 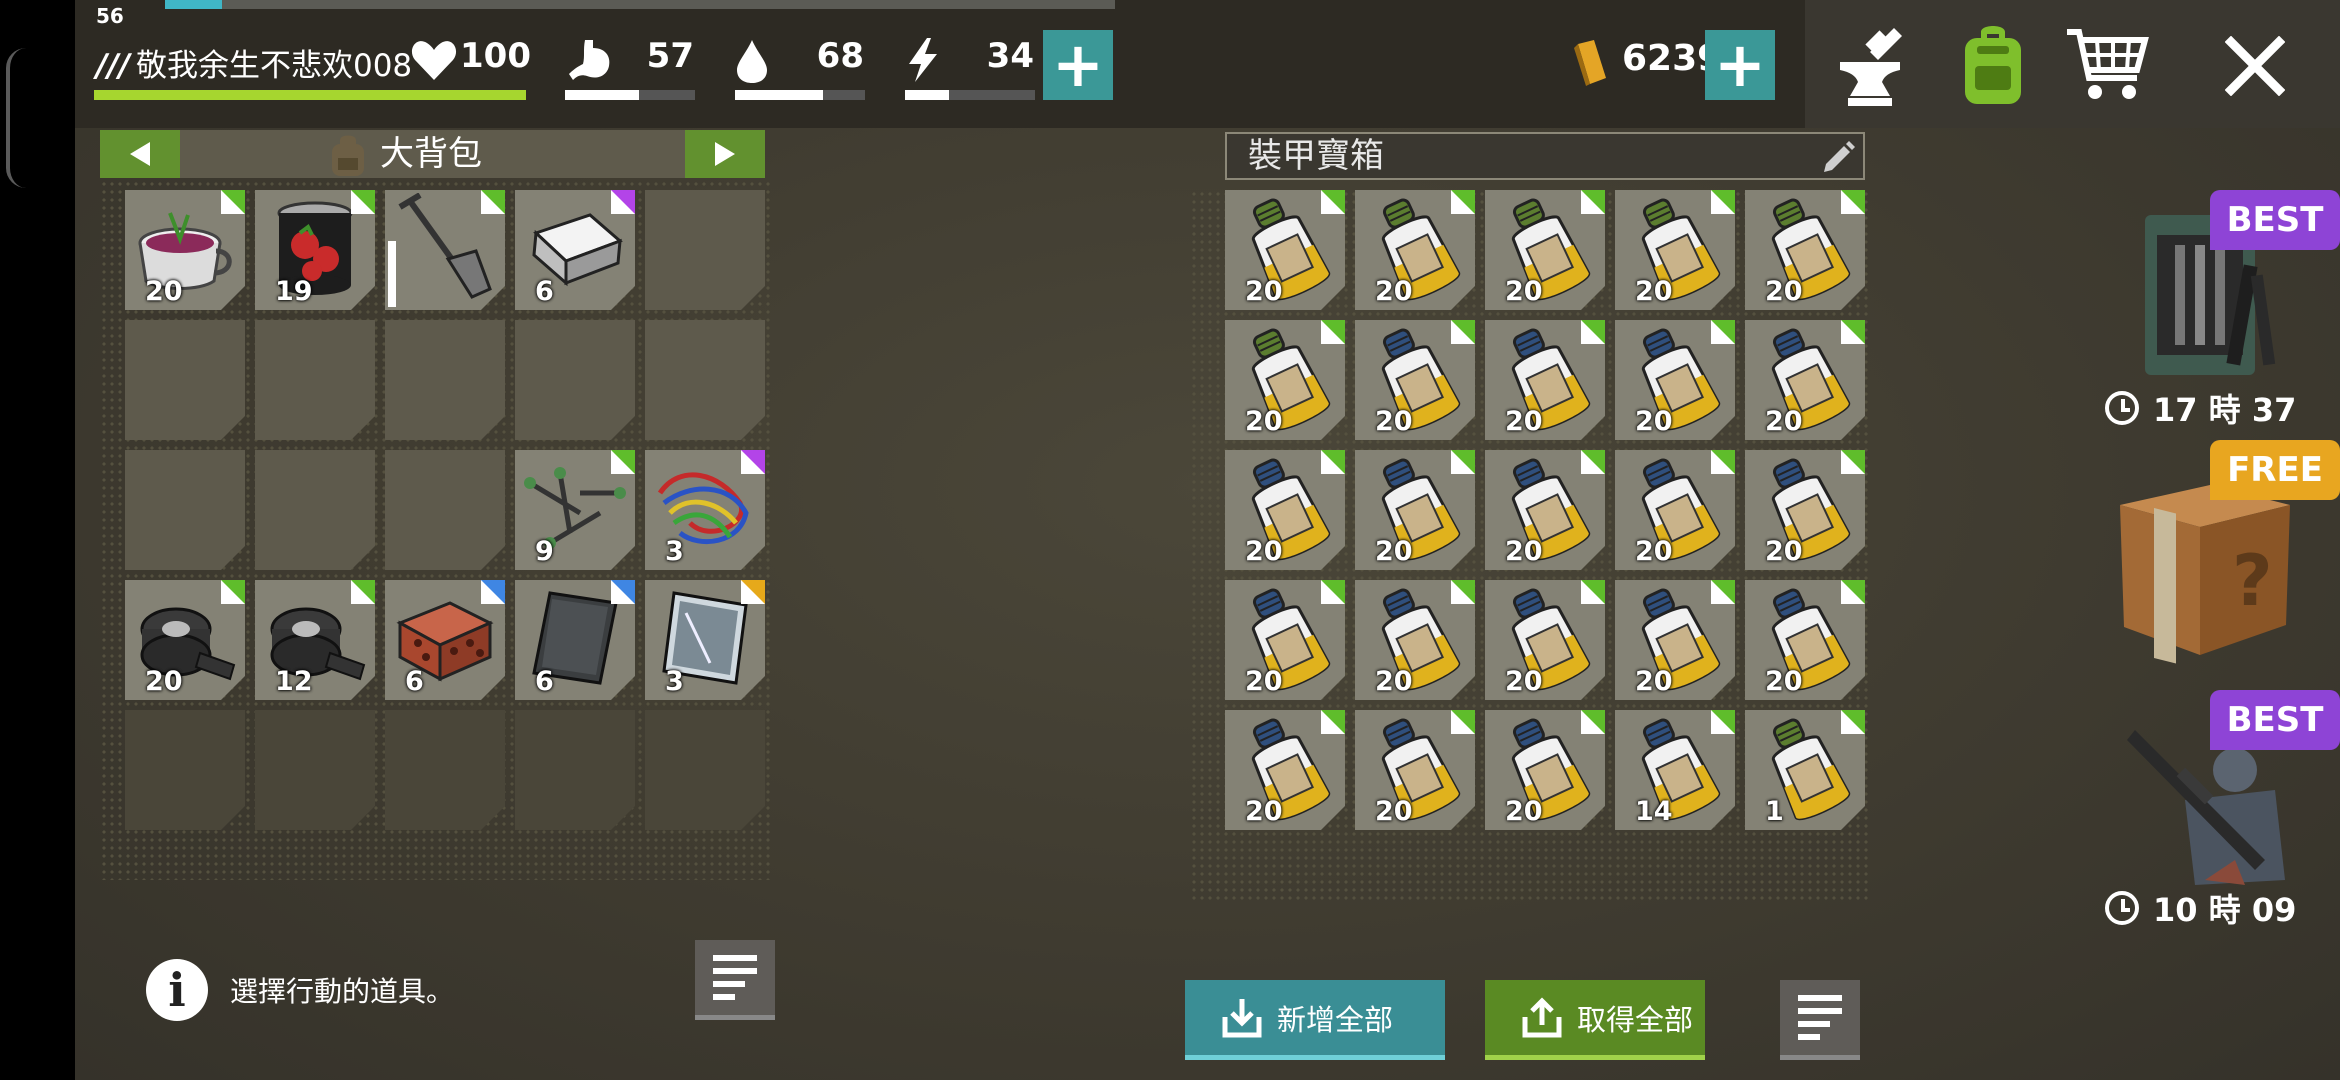 I want to click on chest-slot: 14, so click(x=1675, y=770).